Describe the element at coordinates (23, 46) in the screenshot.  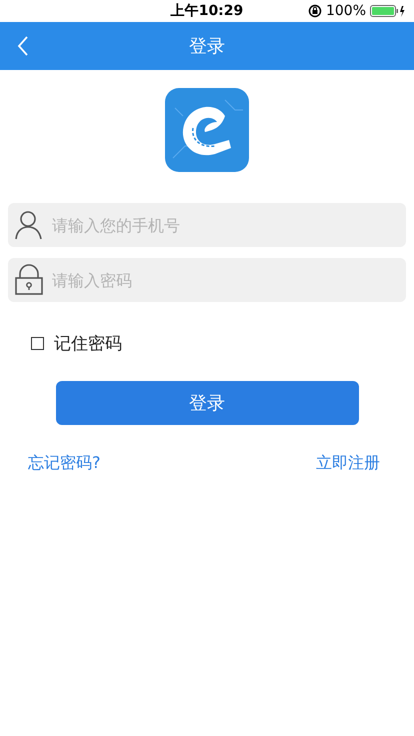
I see `back-icon` at that location.